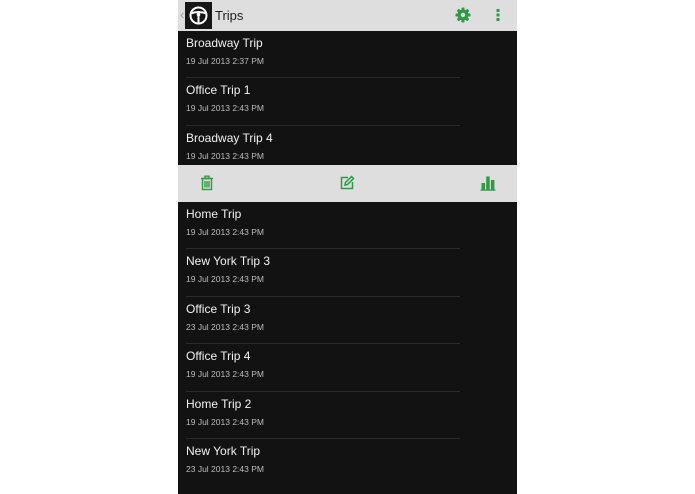  I want to click on list-item: Broadway Trip 19 Jul 2013 2:37 PM, so click(347, 55).